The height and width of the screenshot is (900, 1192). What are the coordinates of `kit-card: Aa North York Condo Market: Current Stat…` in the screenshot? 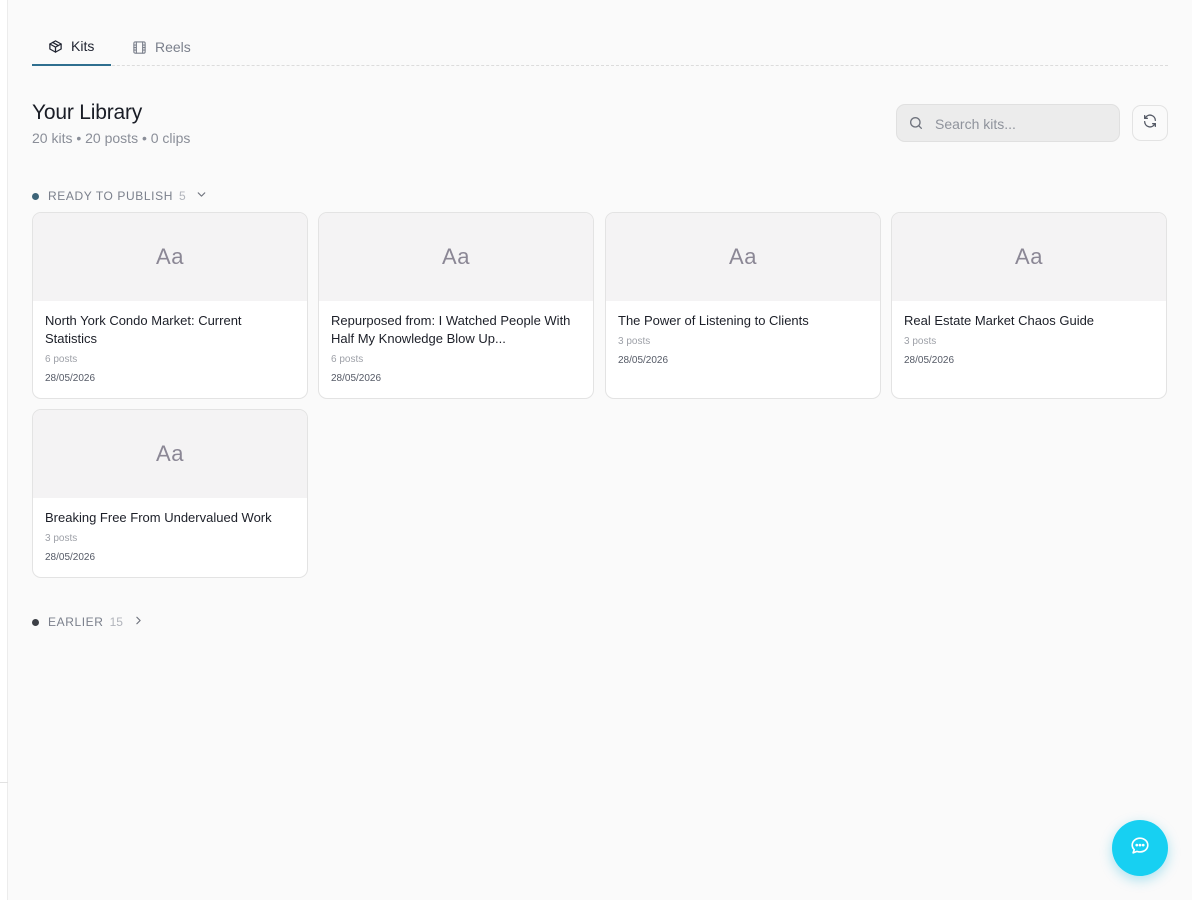 It's located at (170, 305).